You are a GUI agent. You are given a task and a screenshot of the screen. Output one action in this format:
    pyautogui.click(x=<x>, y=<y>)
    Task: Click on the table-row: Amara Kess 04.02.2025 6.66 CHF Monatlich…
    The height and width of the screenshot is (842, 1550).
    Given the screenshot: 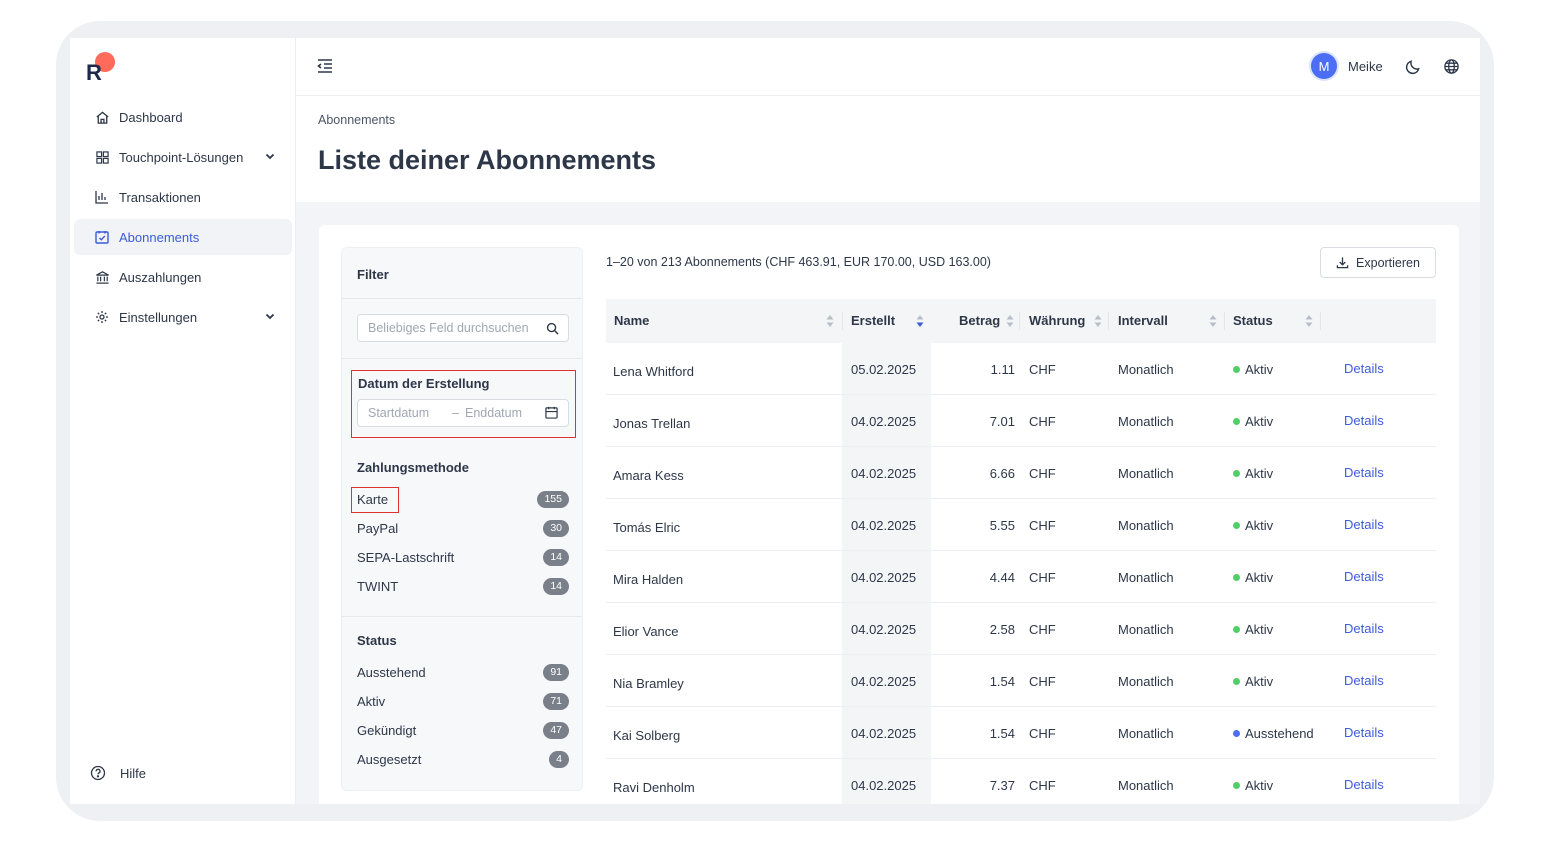 What is the action you would take?
    pyautogui.click(x=1021, y=473)
    